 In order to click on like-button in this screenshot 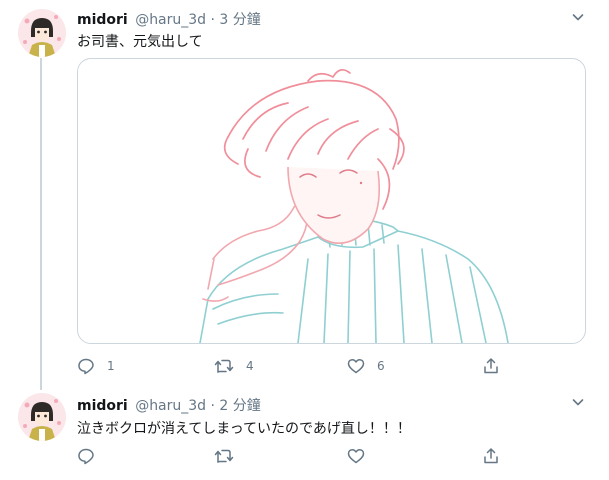, I will do `click(356, 456)`.